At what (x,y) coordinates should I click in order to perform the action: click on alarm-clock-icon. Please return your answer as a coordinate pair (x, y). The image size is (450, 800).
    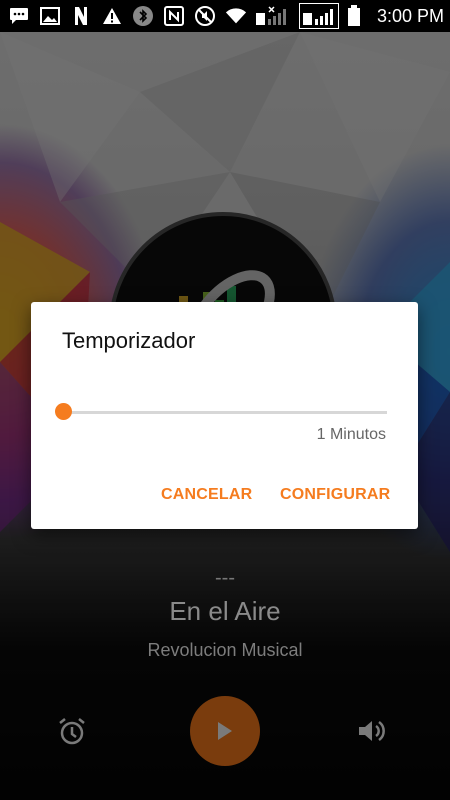
    Looking at the image, I should click on (72, 734).